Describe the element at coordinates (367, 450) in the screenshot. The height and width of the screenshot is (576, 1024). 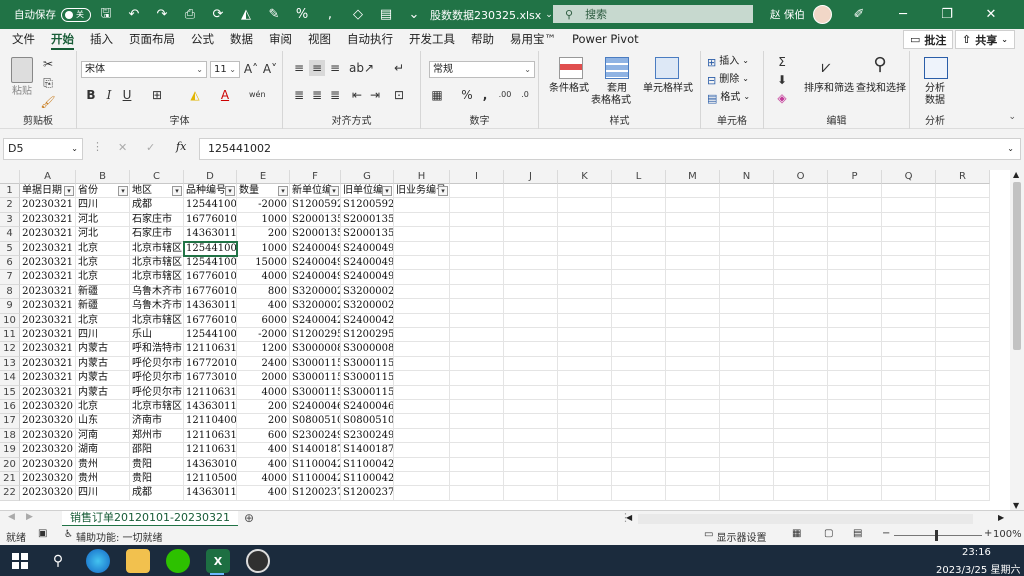
I see `data-cell: S1400187` at that location.